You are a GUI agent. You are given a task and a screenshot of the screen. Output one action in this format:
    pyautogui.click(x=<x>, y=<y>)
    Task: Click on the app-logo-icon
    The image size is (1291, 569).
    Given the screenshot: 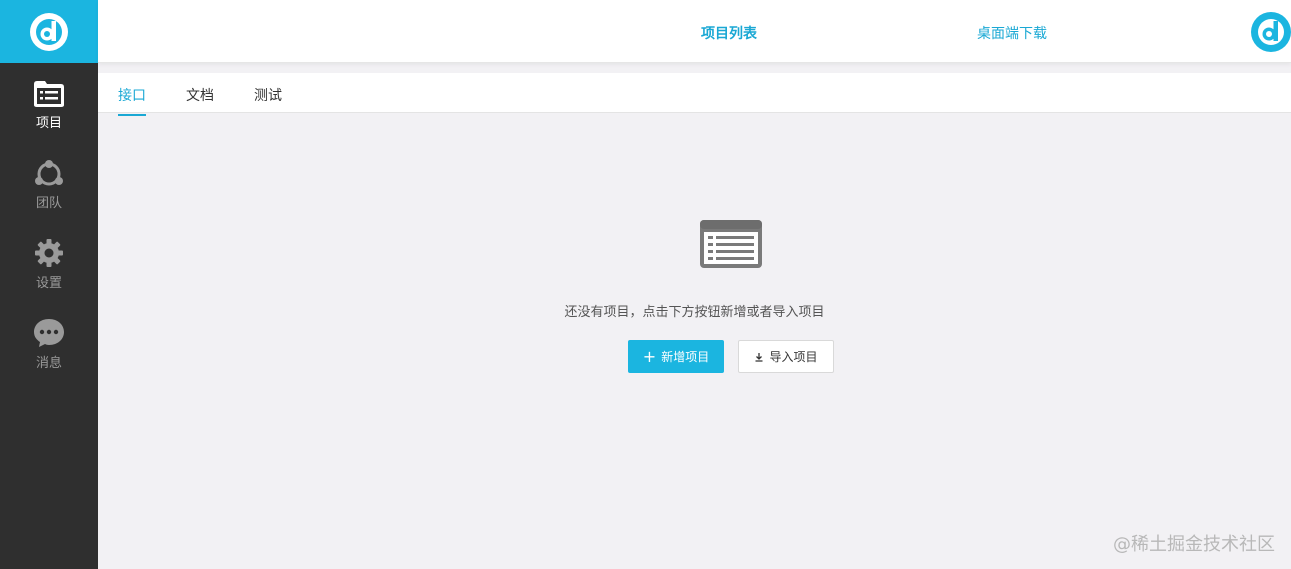 What is the action you would take?
    pyautogui.click(x=49, y=31)
    